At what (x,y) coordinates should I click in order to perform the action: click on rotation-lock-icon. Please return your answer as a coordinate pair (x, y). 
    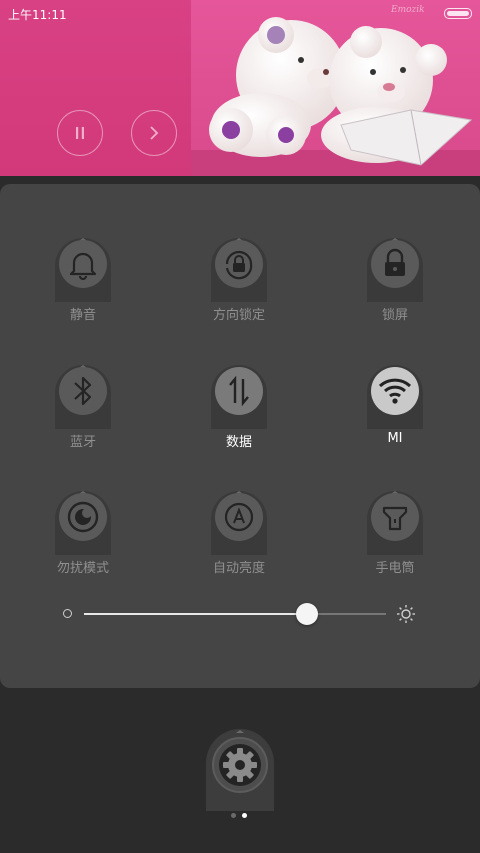
    Looking at the image, I should click on (239, 270).